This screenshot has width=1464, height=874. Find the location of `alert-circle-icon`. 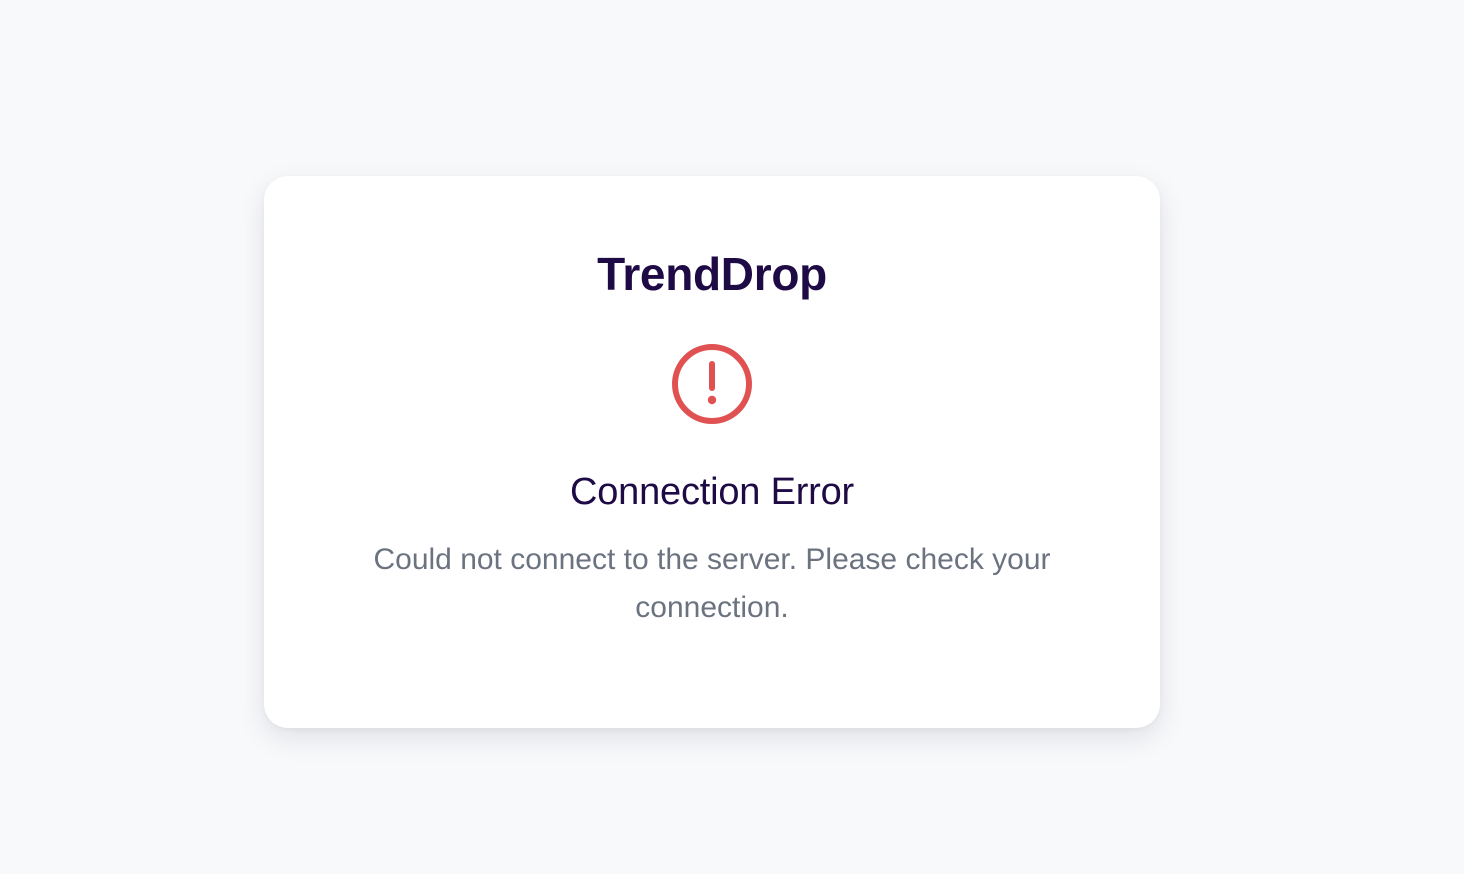

alert-circle-icon is located at coordinates (712, 384).